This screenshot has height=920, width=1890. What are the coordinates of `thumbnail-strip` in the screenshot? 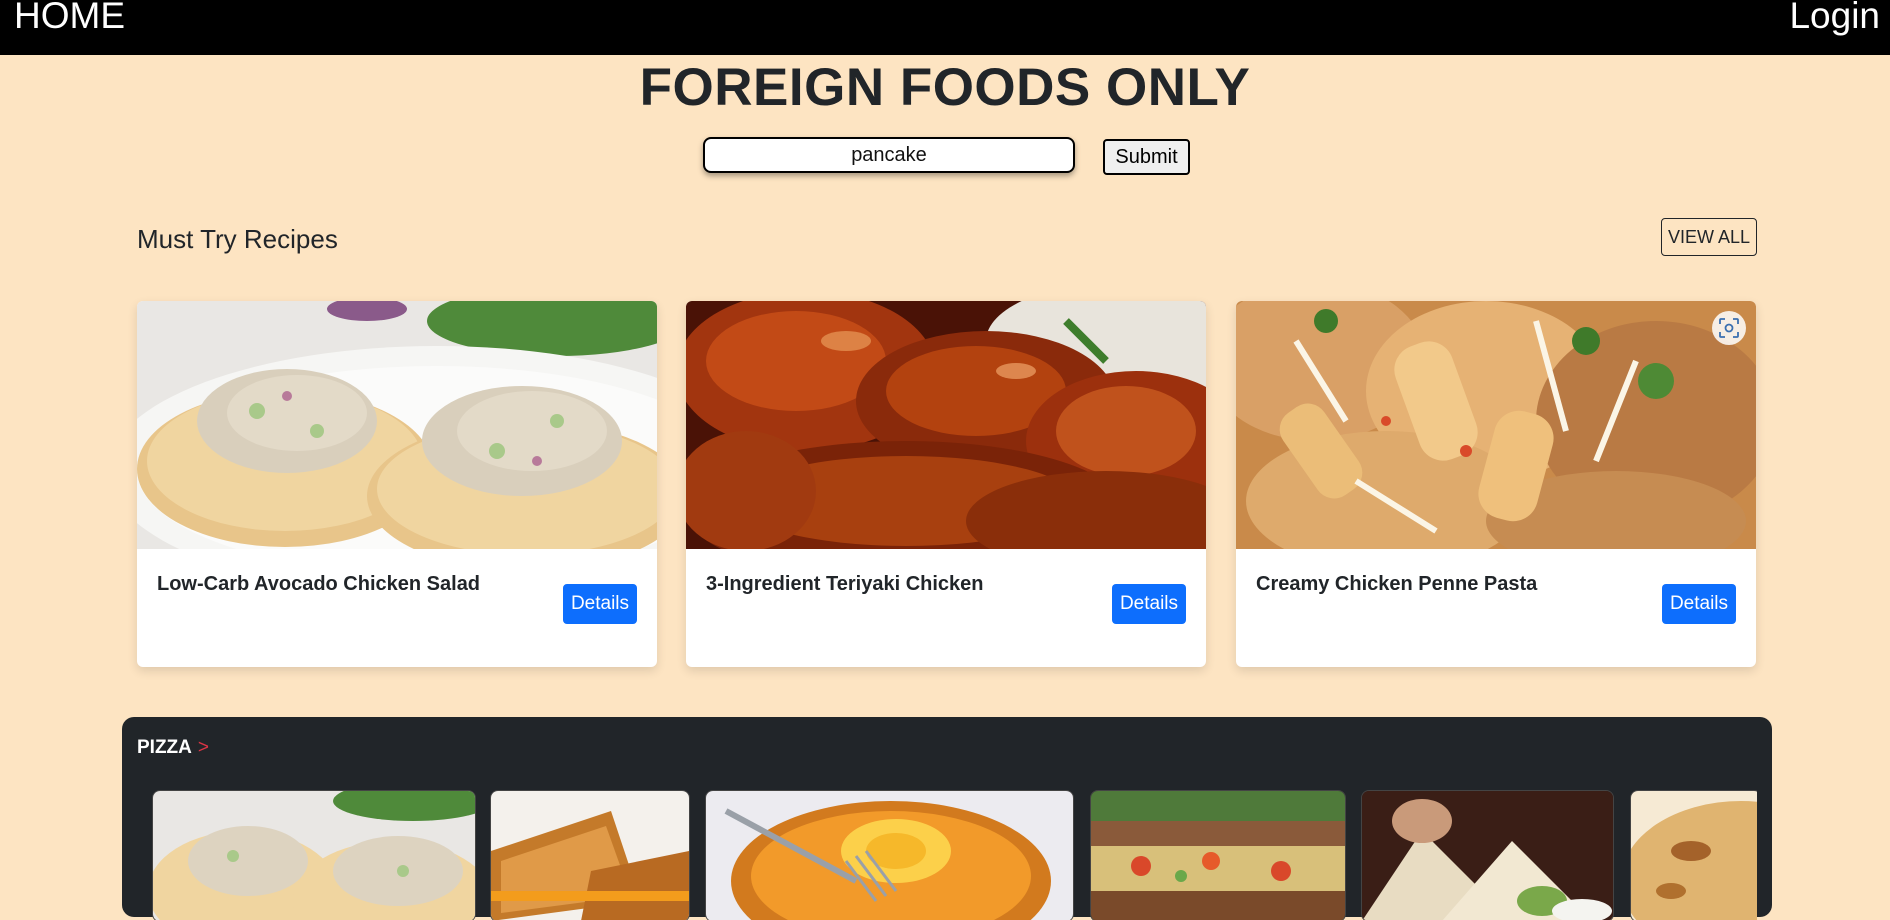 It's located at (947, 855).